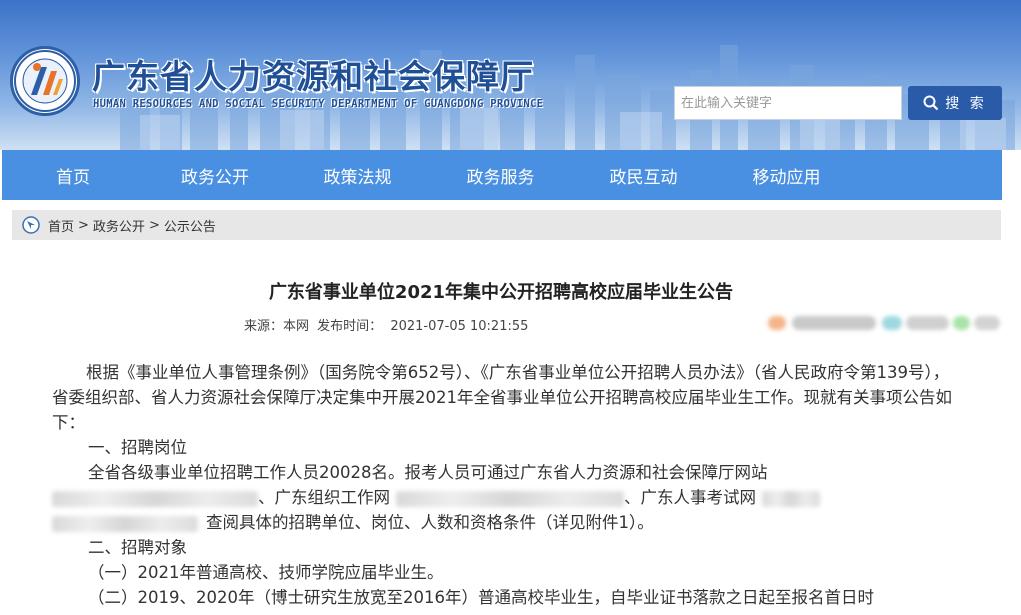 This screenshot has width=1021, height=615. I want to click on nav-item-interaction: 政民互动, so click(643, 175).